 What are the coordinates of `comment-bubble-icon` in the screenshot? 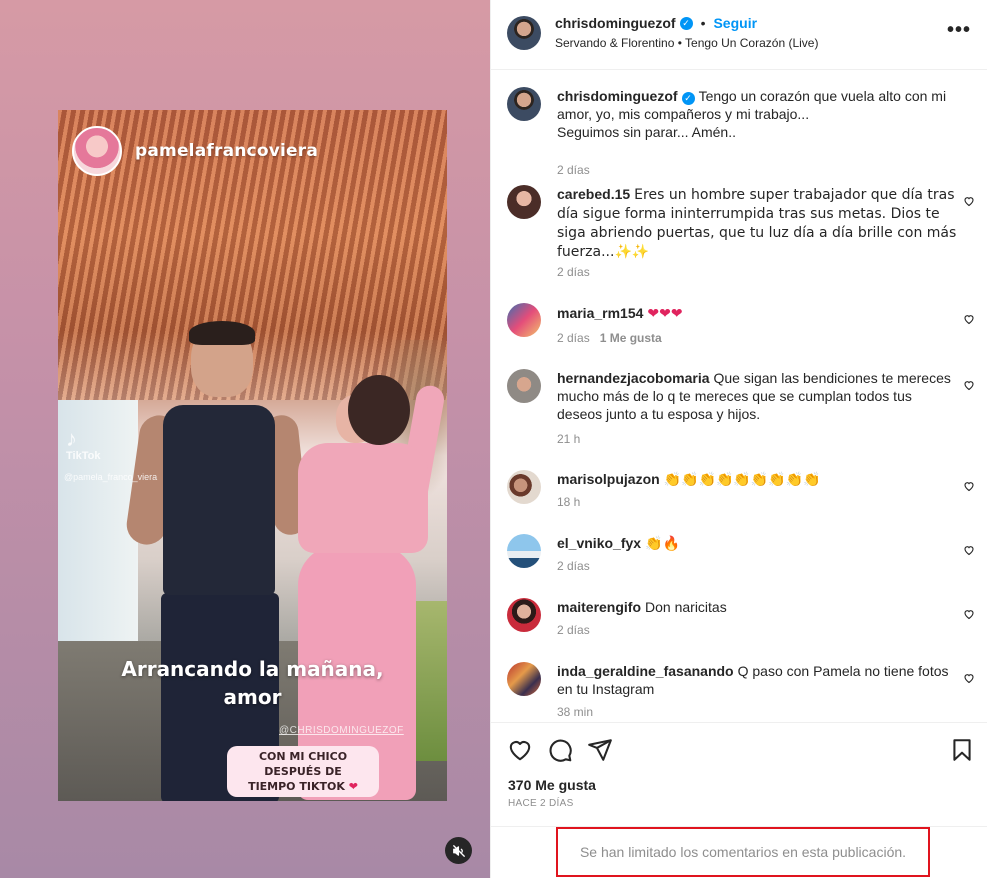 It's located at (560, 750).